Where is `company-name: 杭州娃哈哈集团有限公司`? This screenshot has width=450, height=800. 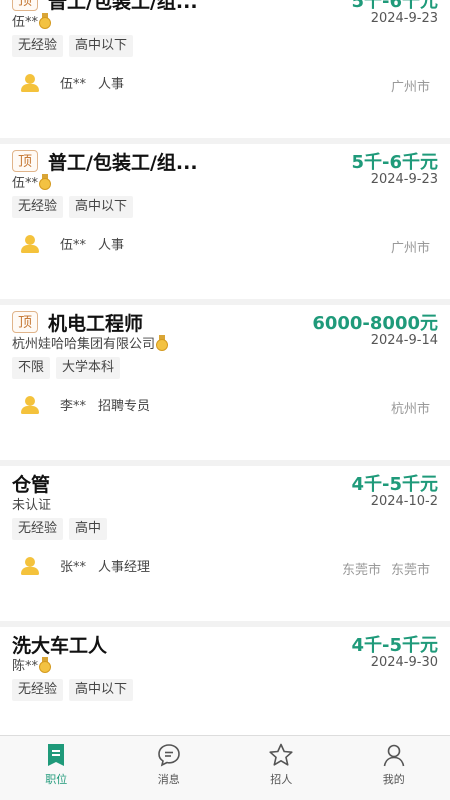
company-name: 杭州娃哈哈集团有限公司 is located at coordinates (90, 342).